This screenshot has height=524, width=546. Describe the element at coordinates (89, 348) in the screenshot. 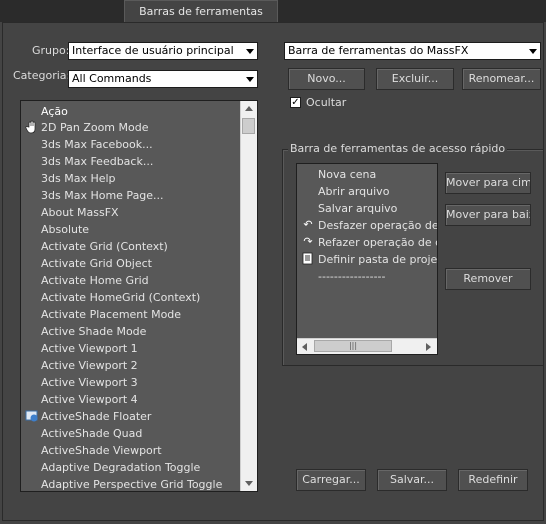

I see `list-item: Active Viewport 1` at that location.